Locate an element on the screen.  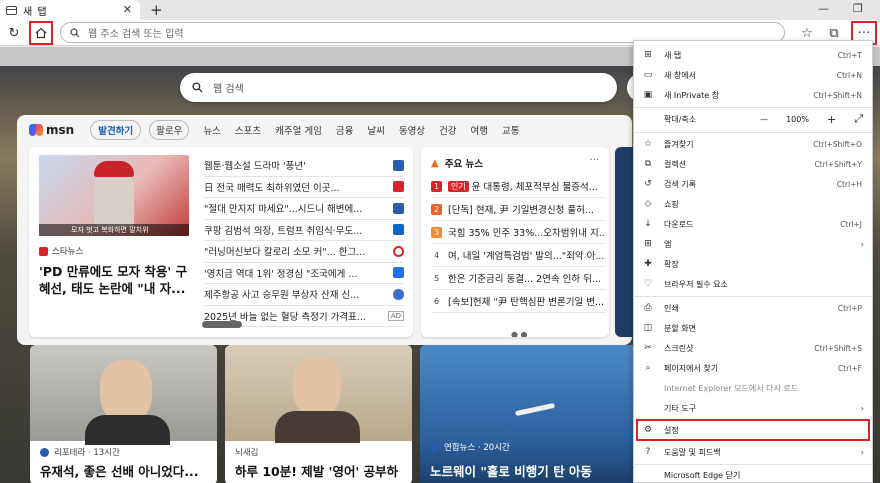
nav-video: 동영상 is located at coordinates (412, 130).